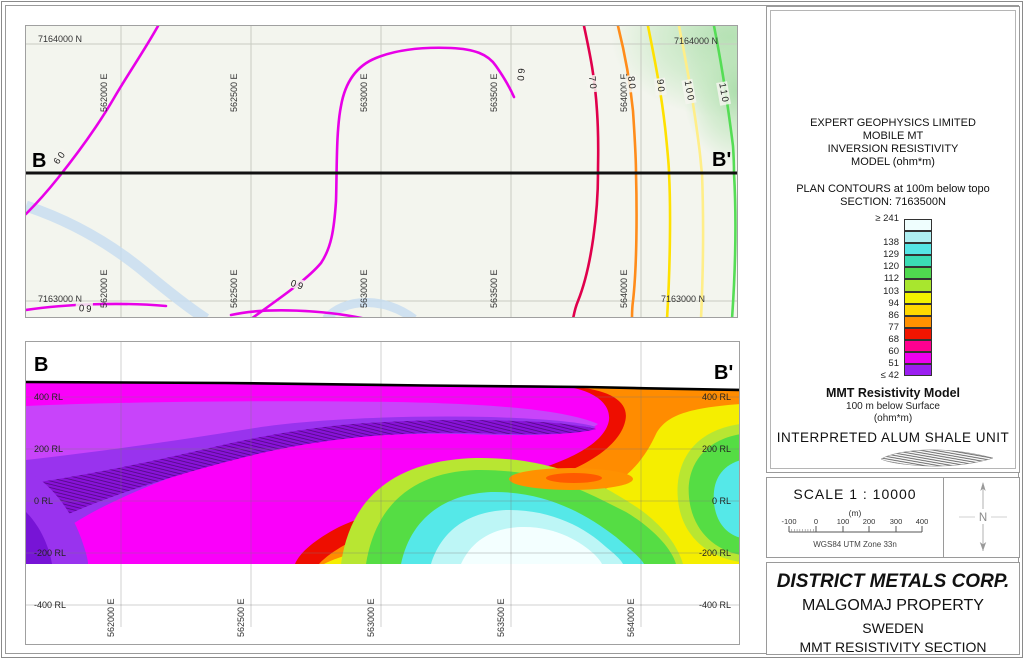  What do you see at coordinates (816, 522) in the screenshot?
I see `ruler-tick-label: 0` at bounding box center [816, 522].